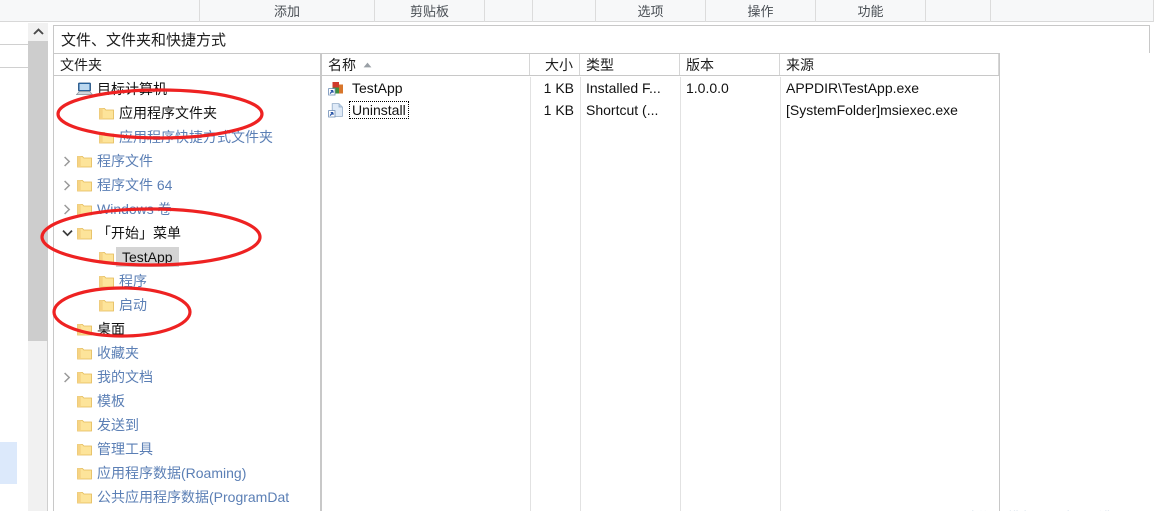 The height and width of the screenshot is (511, 1154). What do you see at coordinates (132, 89) in the screenshot?
I see `tree-item-label: 目标计算机` at bounding box center [132, 89].